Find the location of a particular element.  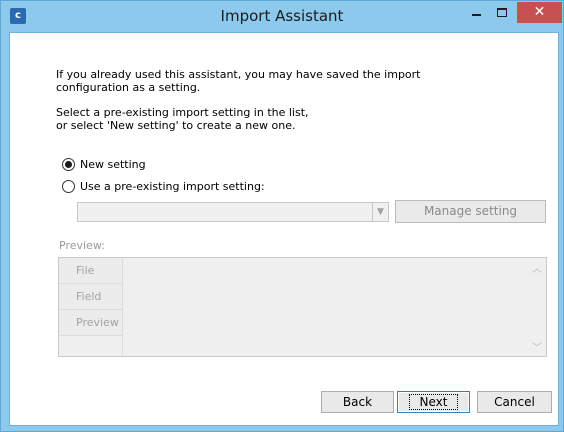

title-bar: c Import Assistant ✕ is located at coordinates (282, 16).